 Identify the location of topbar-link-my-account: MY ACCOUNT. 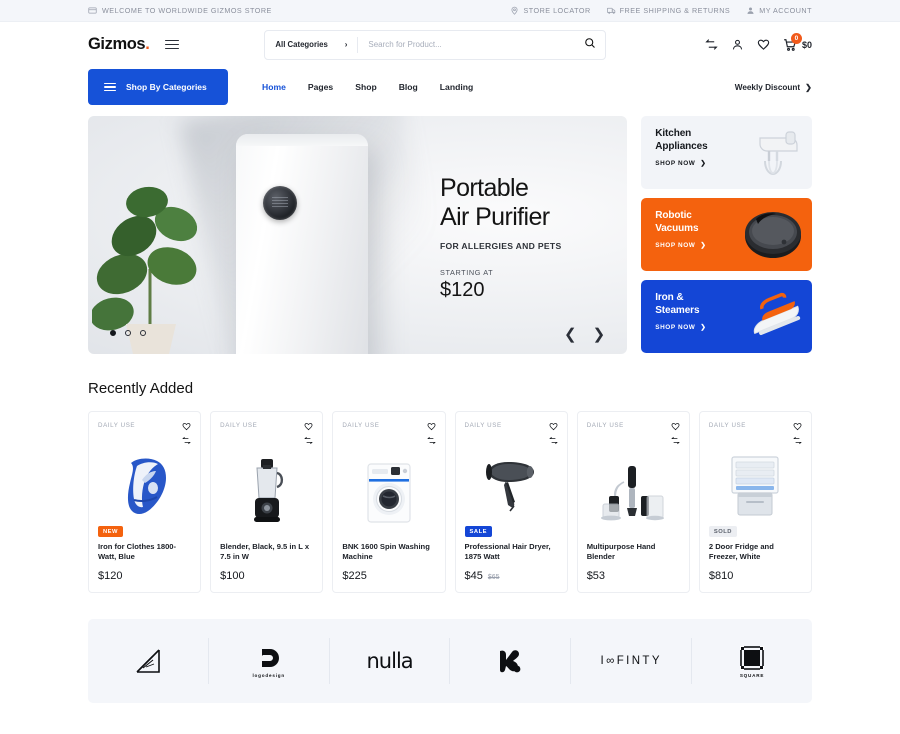
(779, 10).